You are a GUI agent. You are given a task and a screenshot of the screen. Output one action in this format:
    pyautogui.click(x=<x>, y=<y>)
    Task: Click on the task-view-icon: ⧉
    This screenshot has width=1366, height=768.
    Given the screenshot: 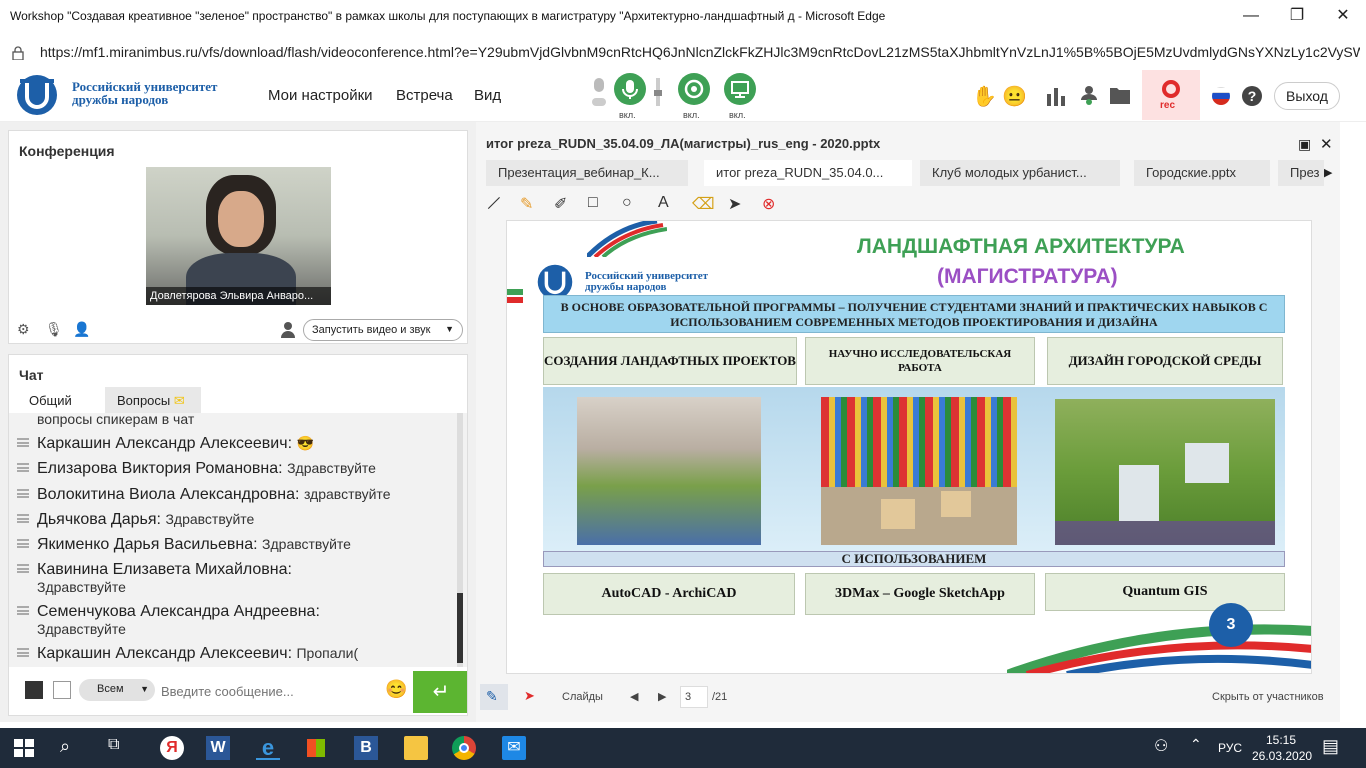 What is the action you would take?
    pyautogui.click(x=120, y=748)
    